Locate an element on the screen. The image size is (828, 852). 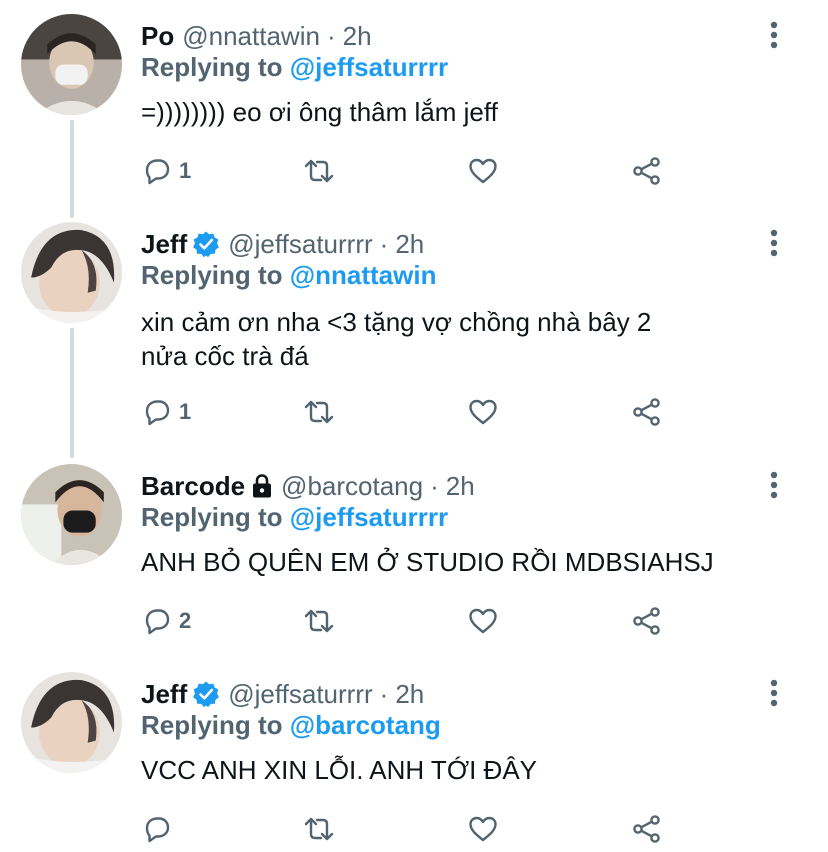
tweet-text: =)))))))) eo ơi ông thâm lắm jeff is located at coordinates (319, 112).